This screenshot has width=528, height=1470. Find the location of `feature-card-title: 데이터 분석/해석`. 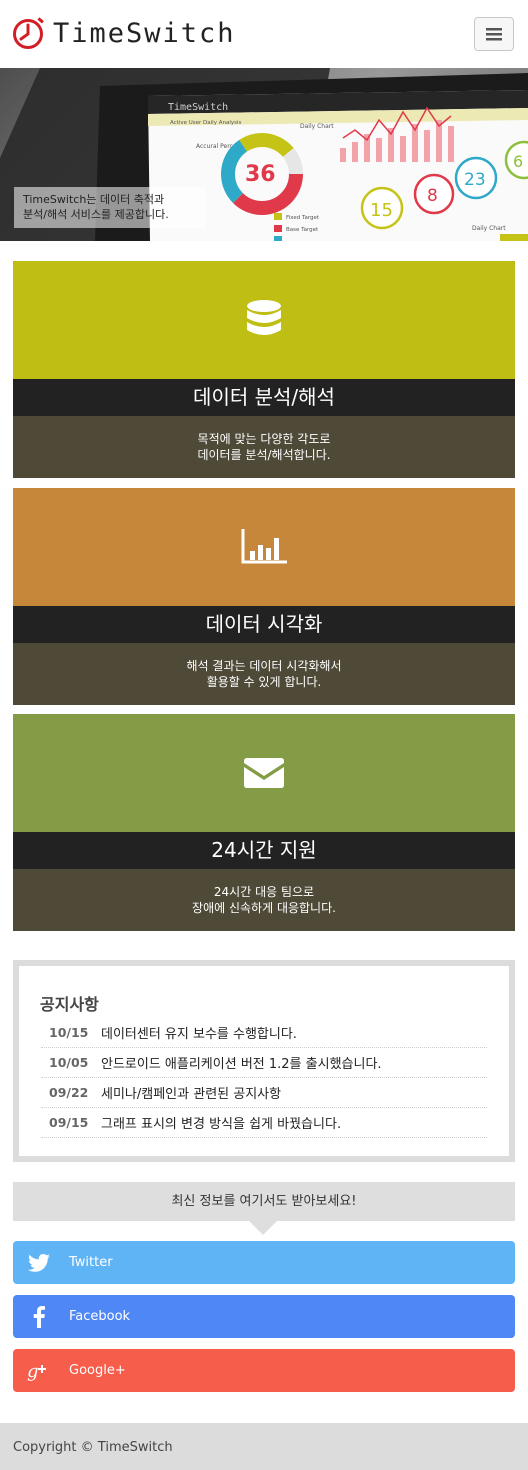

feature-card-title: 데이터 분석/해석 is located at coordinates (264, 397).